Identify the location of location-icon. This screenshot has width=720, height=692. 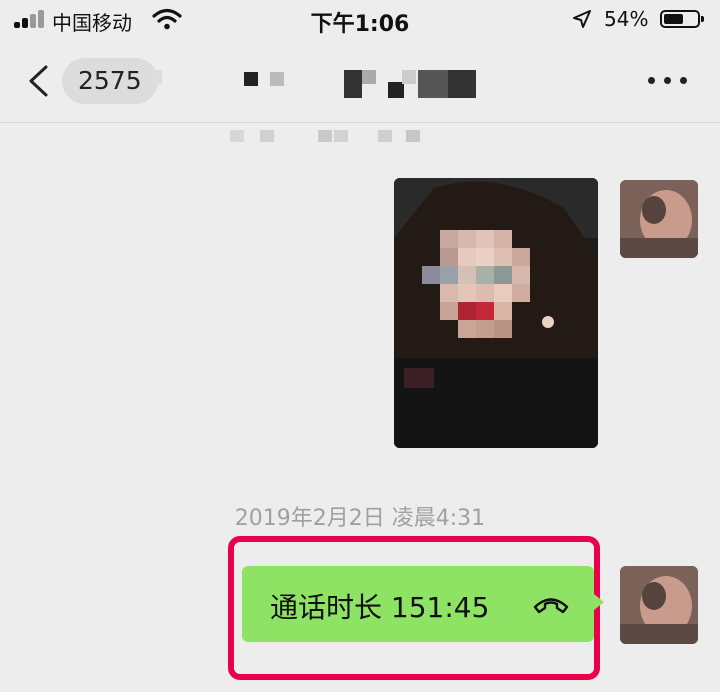
(582, 19).